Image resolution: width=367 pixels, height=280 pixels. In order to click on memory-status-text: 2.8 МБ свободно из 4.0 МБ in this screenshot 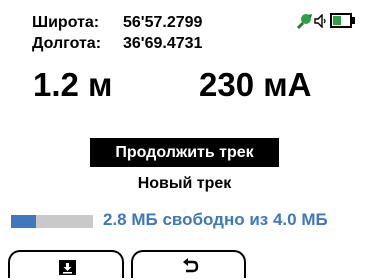, I will do `click(215, 219)`.